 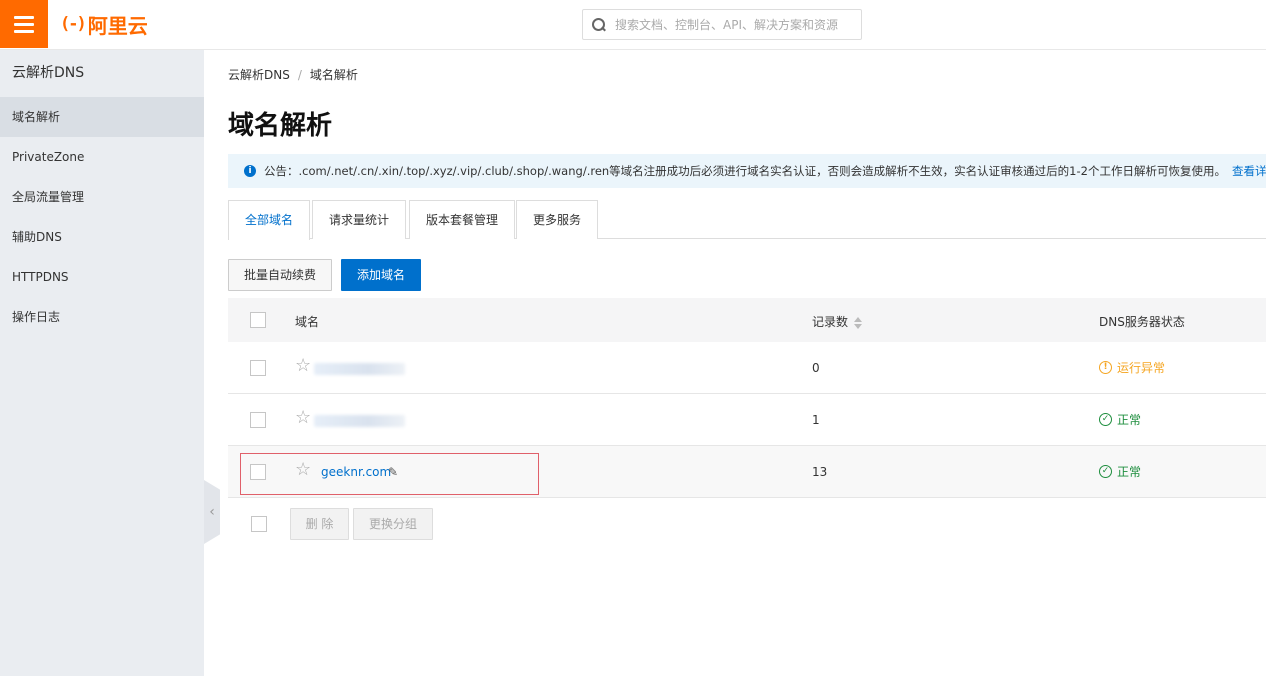 I want to click on table-row: ☆ geeknr.com ✎ 13 ✓ 正常, so click(x=747, y=472).